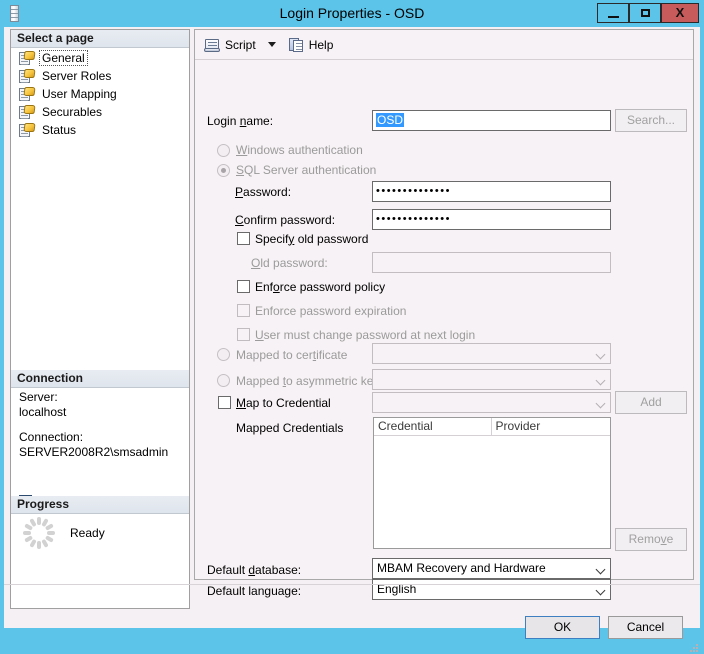  Describe the element at coordinates (491, 191) in the screenshot. I see `password-input: ••••••••••••••` at that location.